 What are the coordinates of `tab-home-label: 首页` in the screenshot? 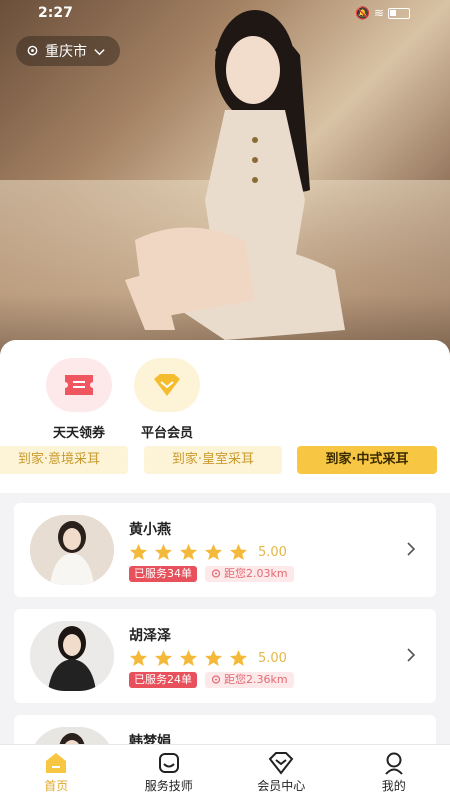 It's located at (56, 786).